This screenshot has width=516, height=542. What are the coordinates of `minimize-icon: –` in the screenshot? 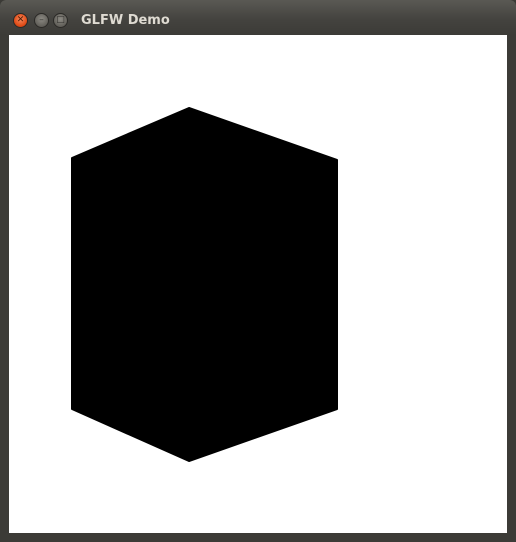 It's located at (41, 20).